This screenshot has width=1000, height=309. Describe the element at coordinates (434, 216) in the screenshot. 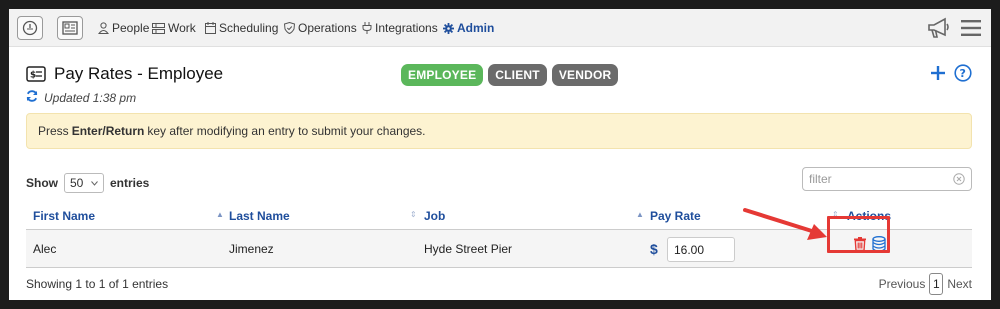

I see `column-header-job: Job` at that location.